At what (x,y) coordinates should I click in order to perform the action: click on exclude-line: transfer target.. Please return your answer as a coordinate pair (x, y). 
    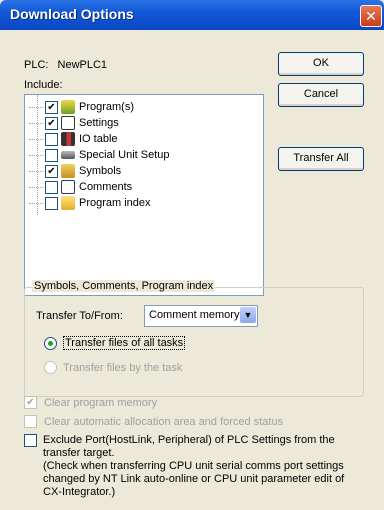
    Looking at the image, I should click on (79, 453).